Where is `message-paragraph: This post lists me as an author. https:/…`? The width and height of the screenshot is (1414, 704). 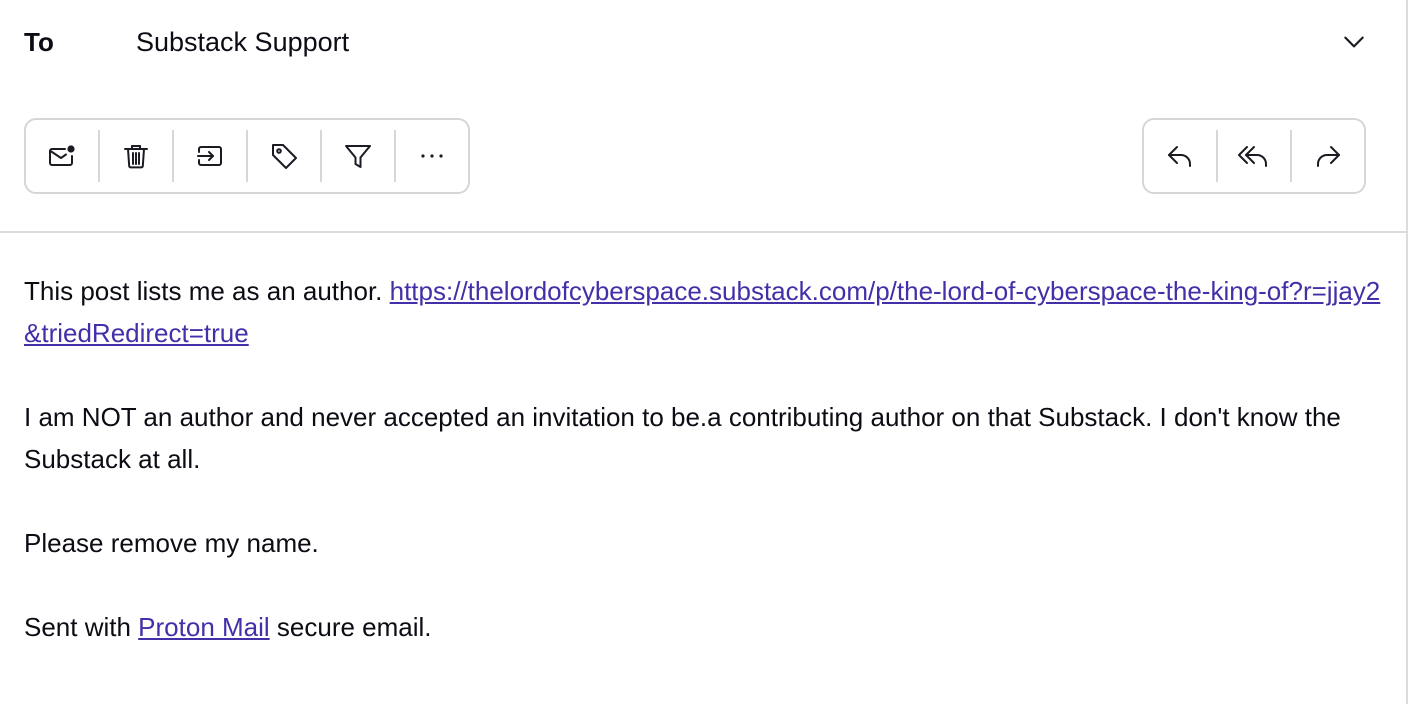 message-paragraph: This post lists me as an author. https:/… is located at coordinates (704, 312).